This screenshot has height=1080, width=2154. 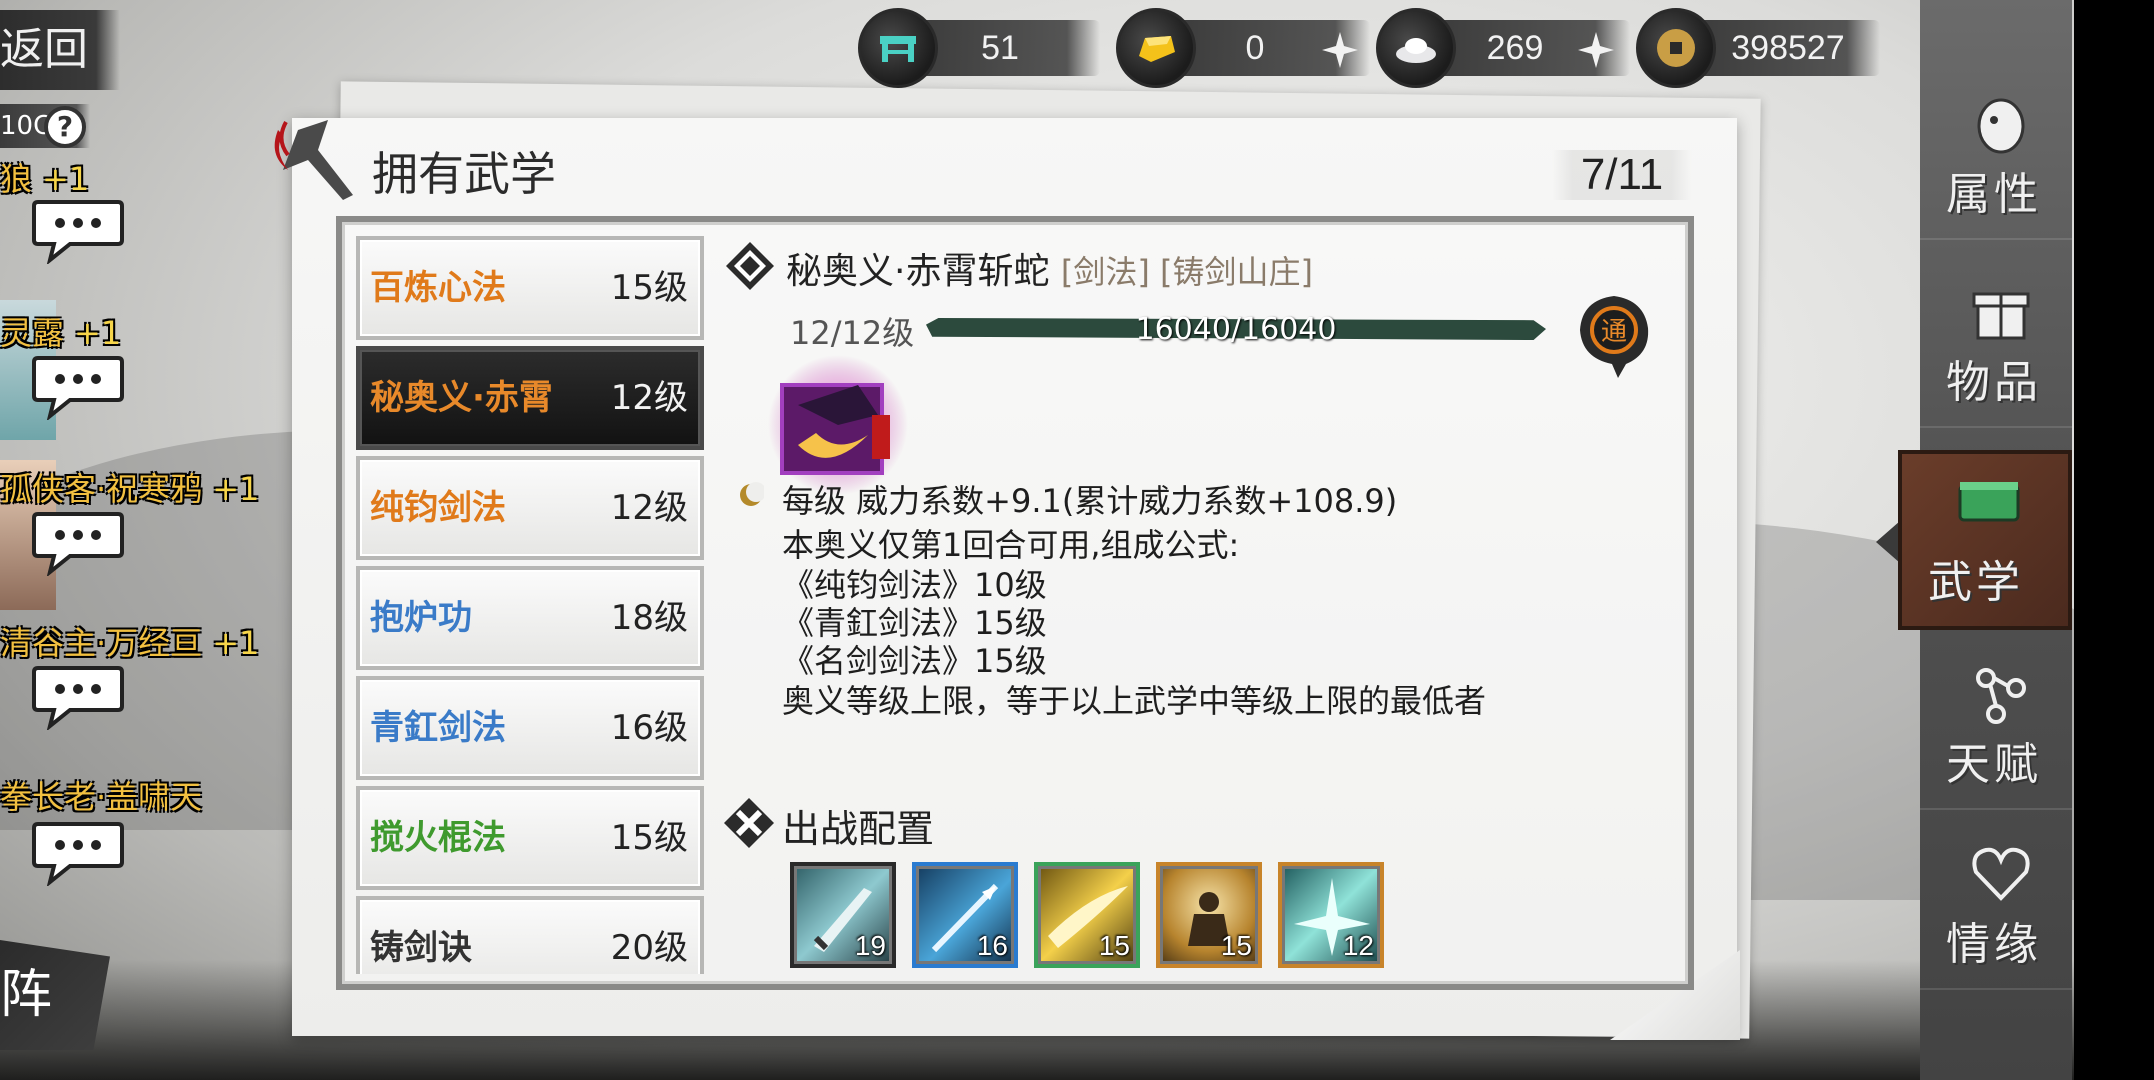 I want to click on tong-seal-icon: 通, so click(x=1614, y=337).